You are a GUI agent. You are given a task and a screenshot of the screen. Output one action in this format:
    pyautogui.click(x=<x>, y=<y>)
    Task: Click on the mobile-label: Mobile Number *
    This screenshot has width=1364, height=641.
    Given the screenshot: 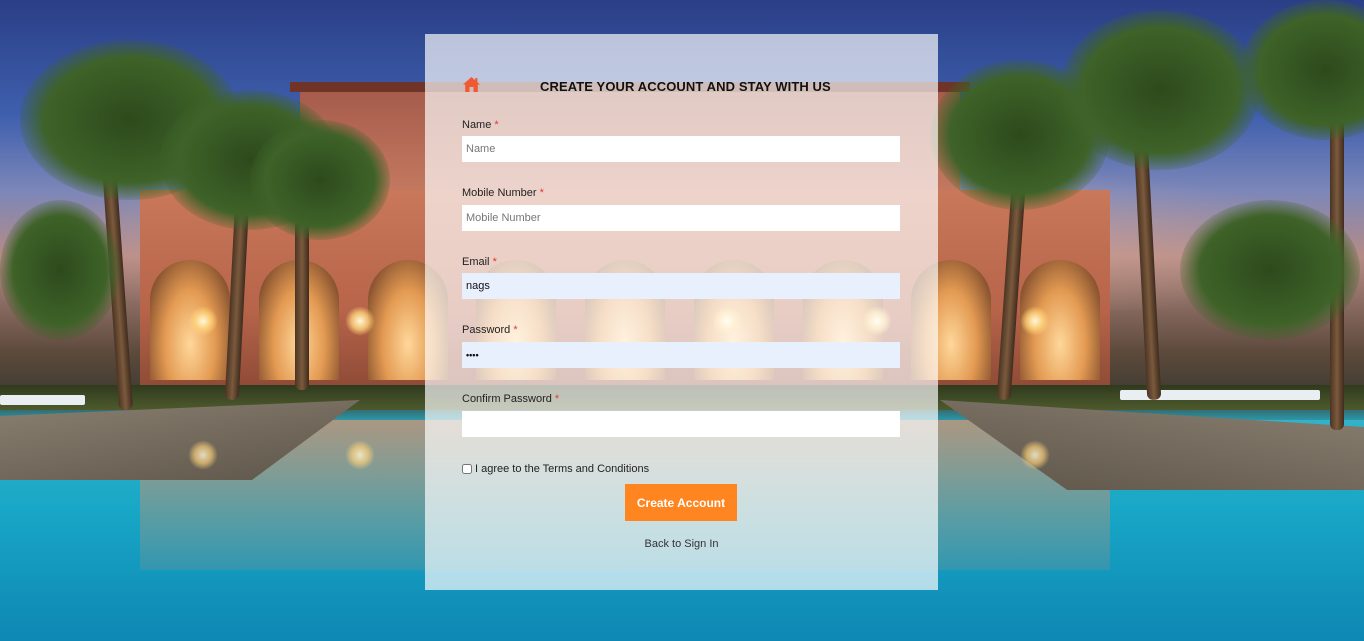 What is the action you would take?
    pyautogui.click(x=503, y=193)
    